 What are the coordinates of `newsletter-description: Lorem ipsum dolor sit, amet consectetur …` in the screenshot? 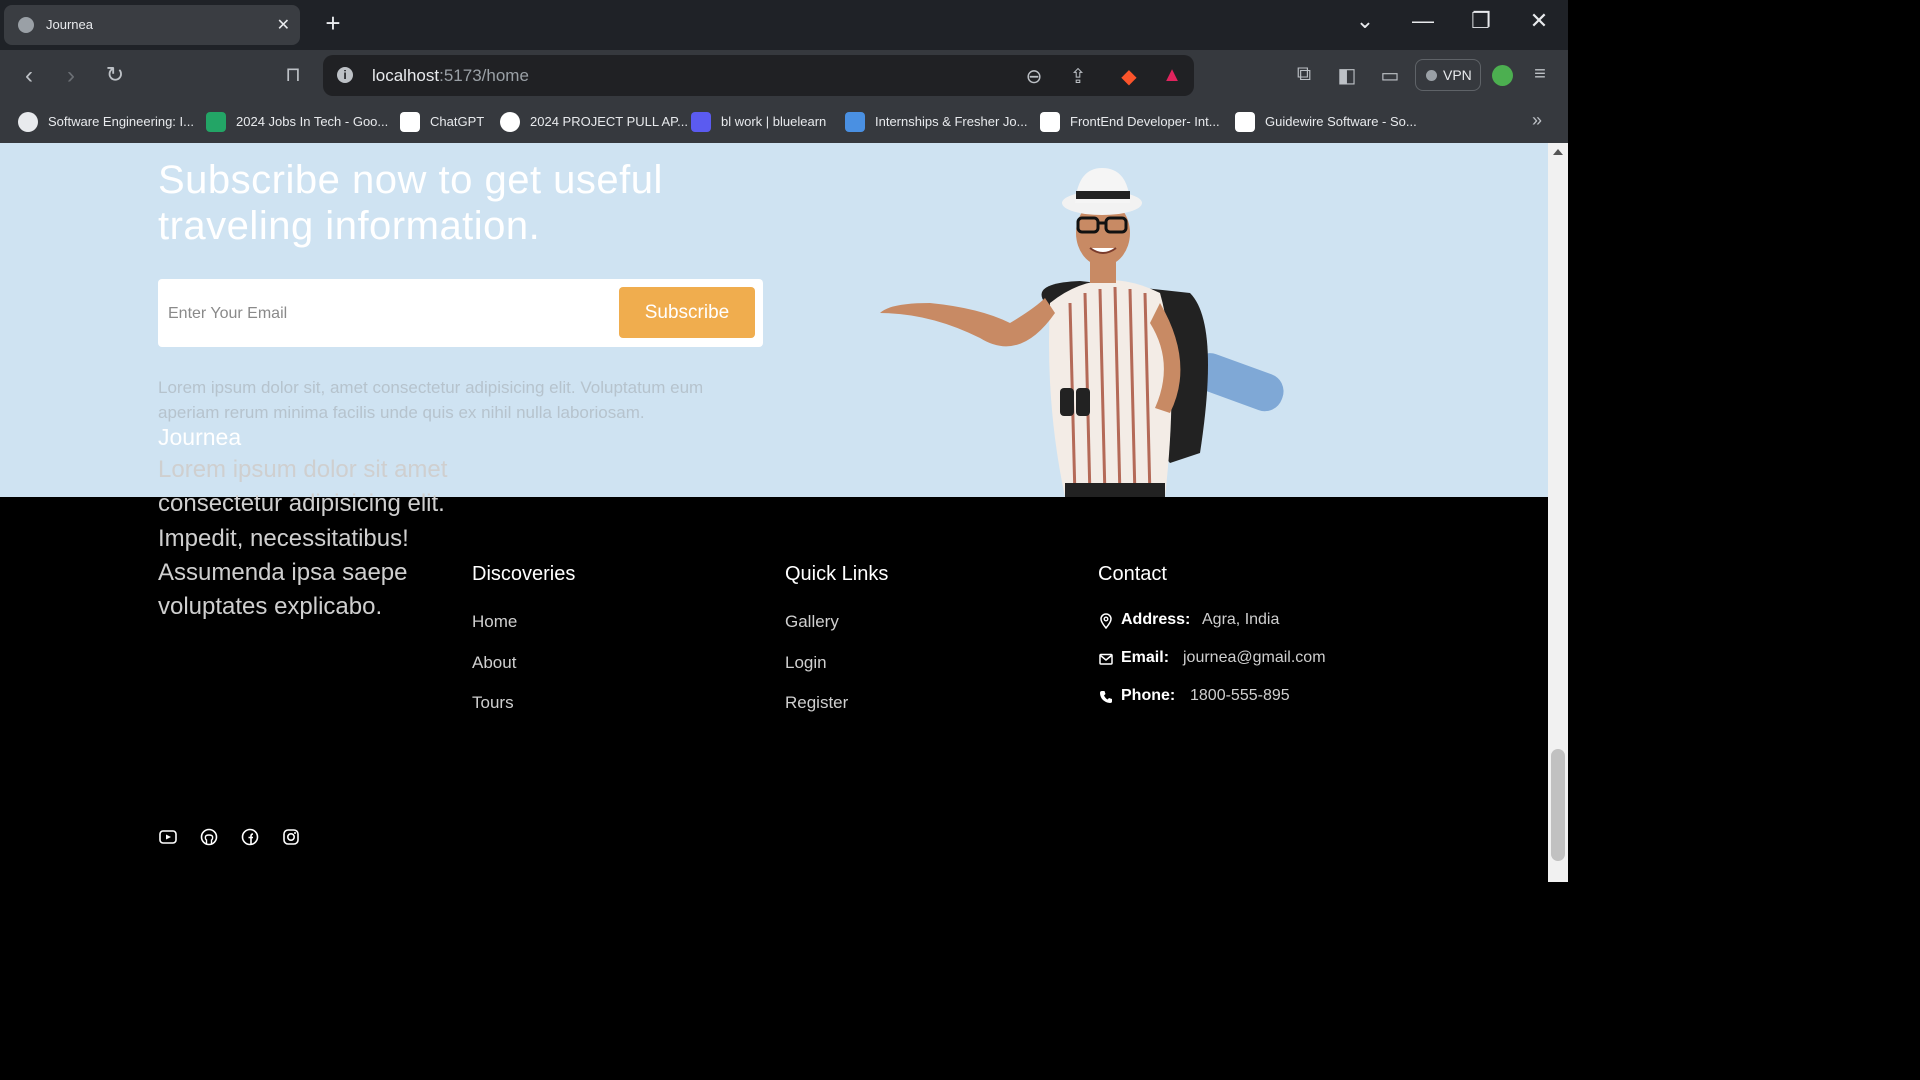 It's located at (431, 400).